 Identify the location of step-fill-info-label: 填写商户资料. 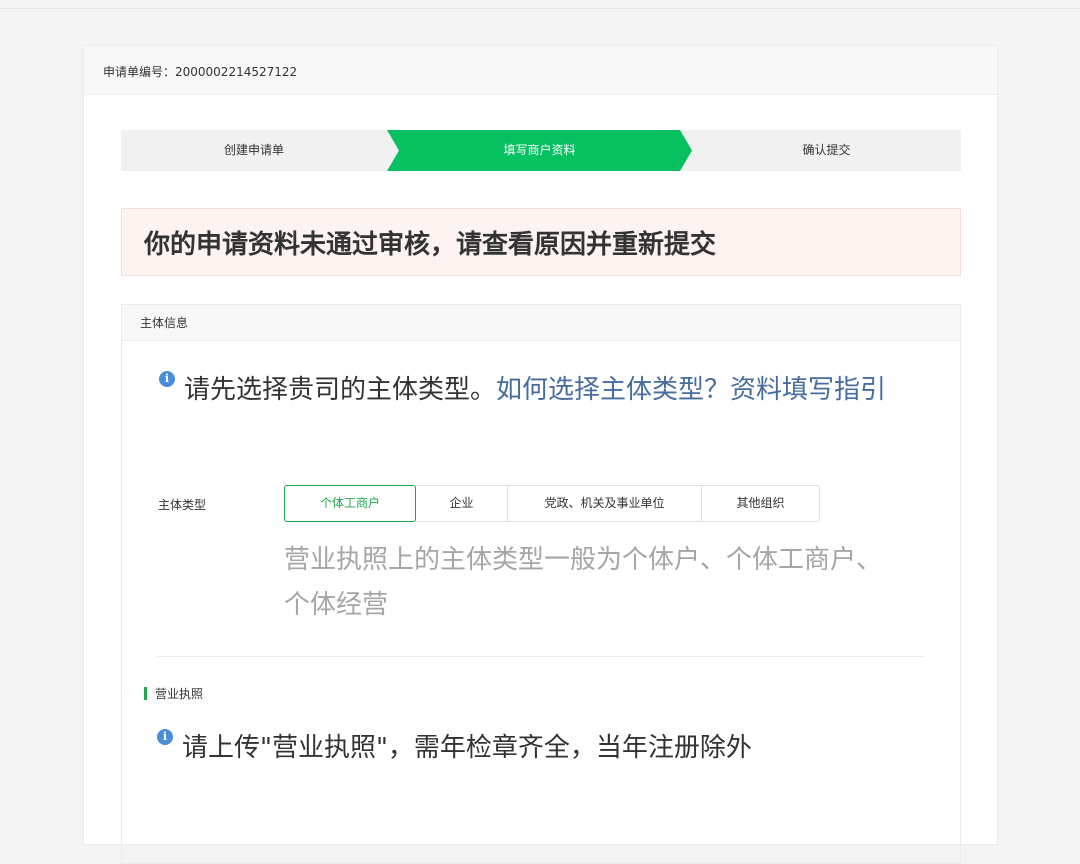
(539, 150).